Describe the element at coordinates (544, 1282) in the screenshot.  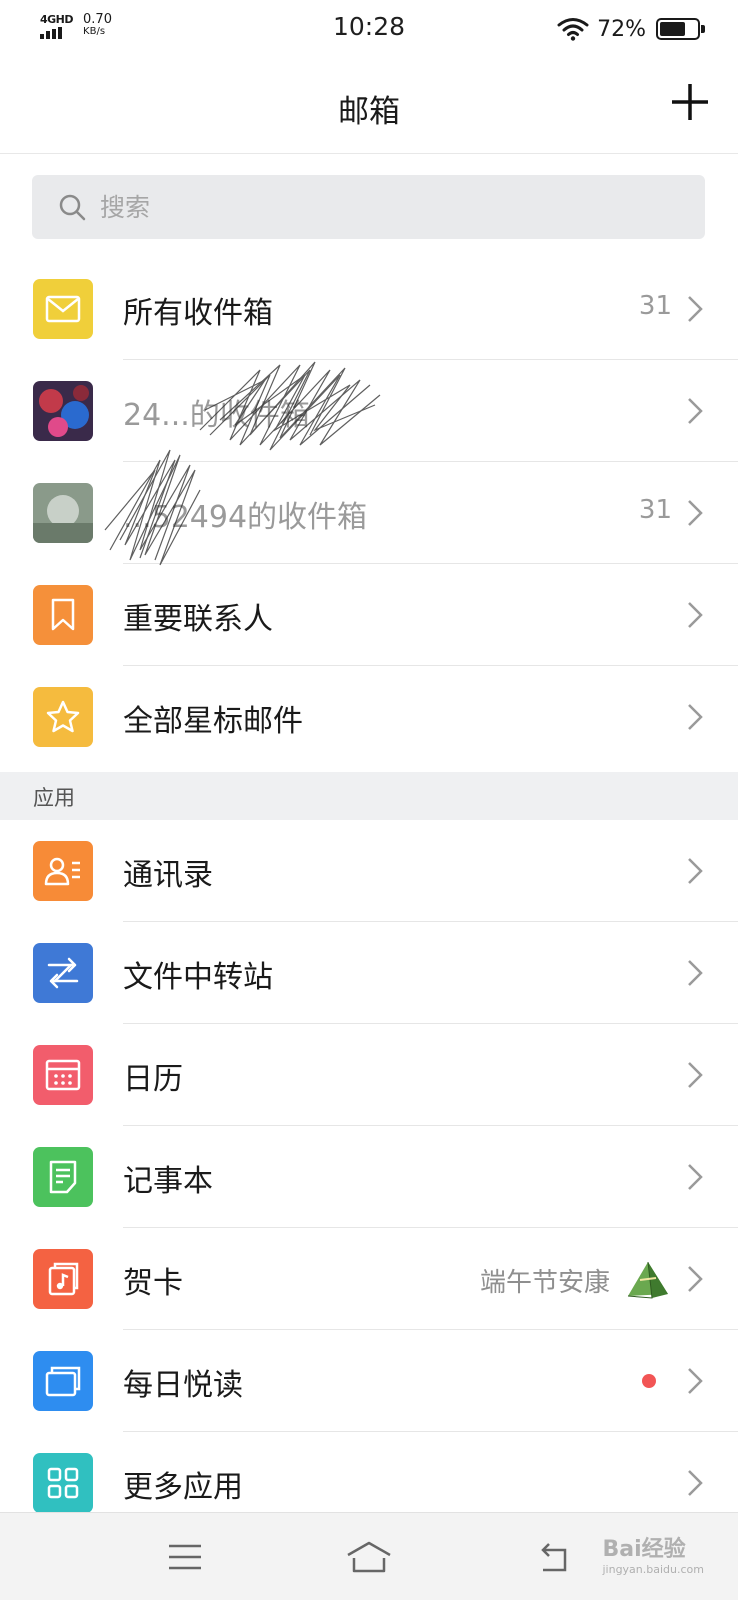
I see `card-promo-text: 端午节安康` at that location.